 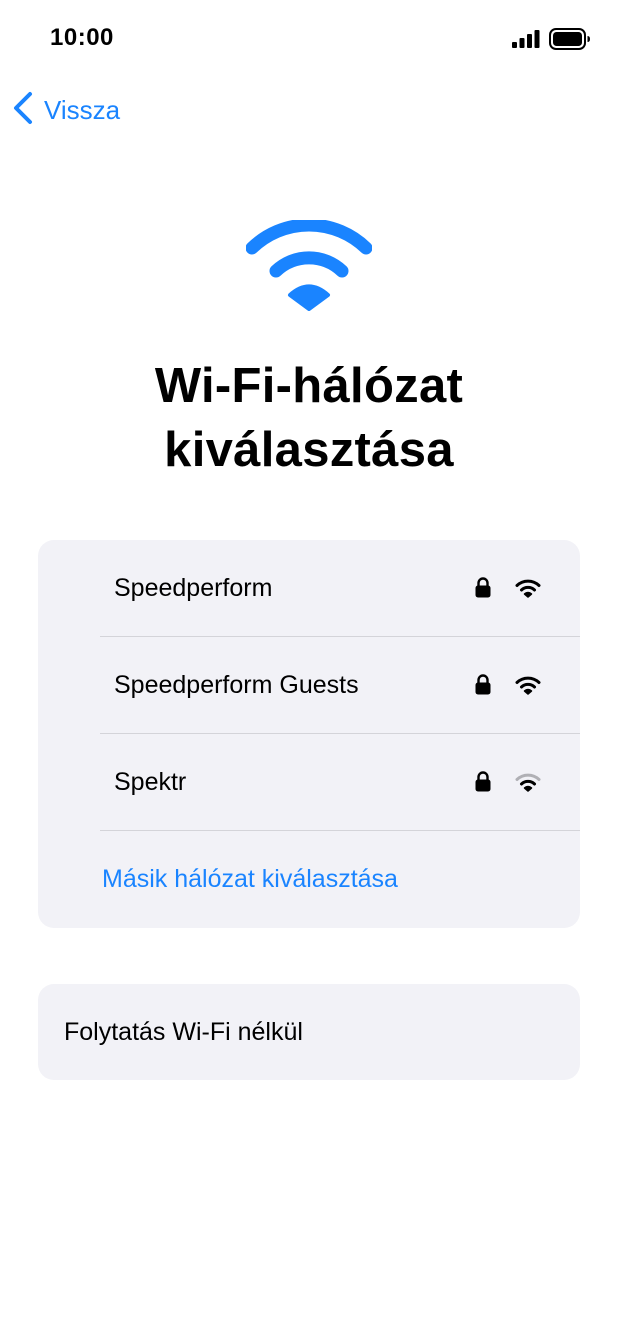 What do you see at coordinates (309, 386) in the screenshot?
I see `page-title-line-1: Wi-Fi-hálózat` at bounding box center [309, 386].